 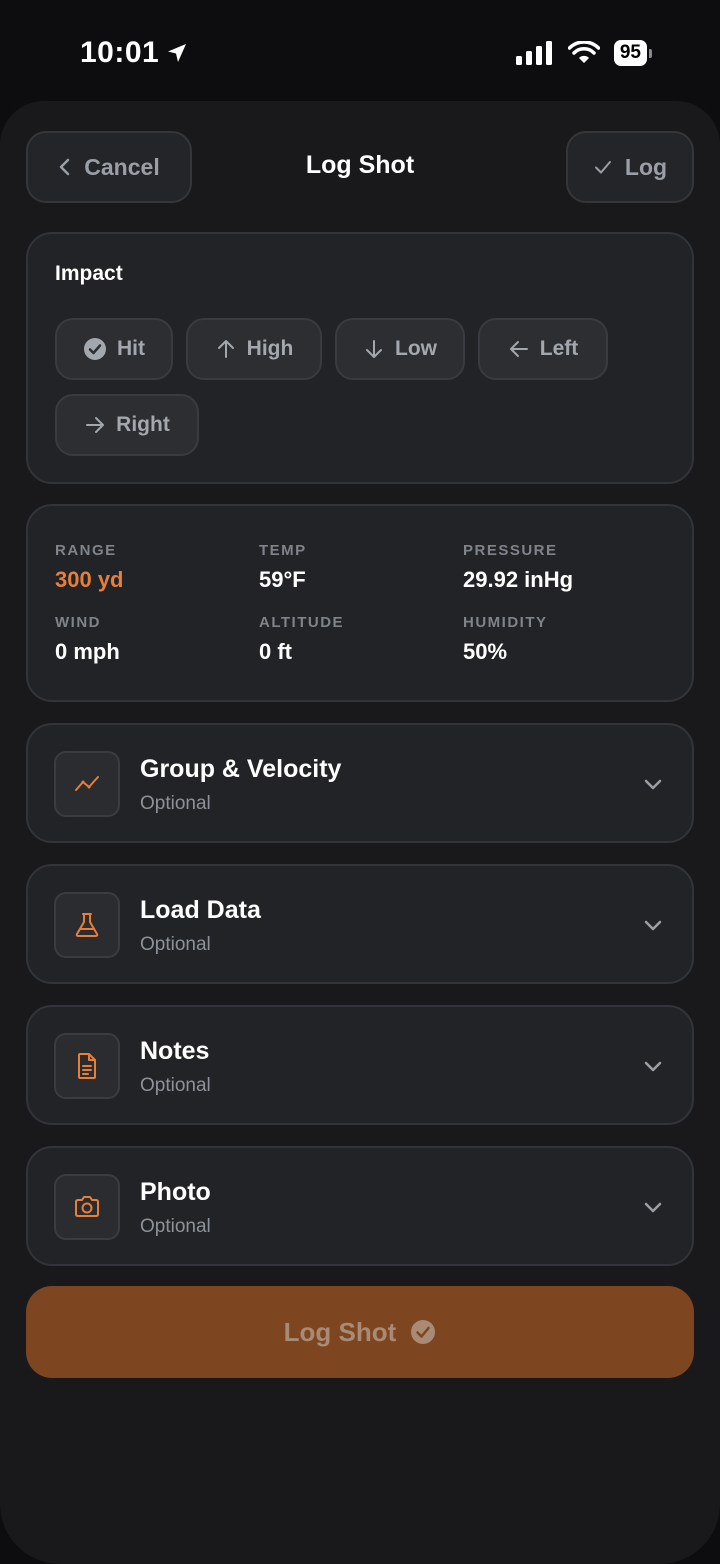 What do you see at coordinates (78, 622) in the screenshot?
I see `condition-label: WIND` at bounding box center [78, 622].